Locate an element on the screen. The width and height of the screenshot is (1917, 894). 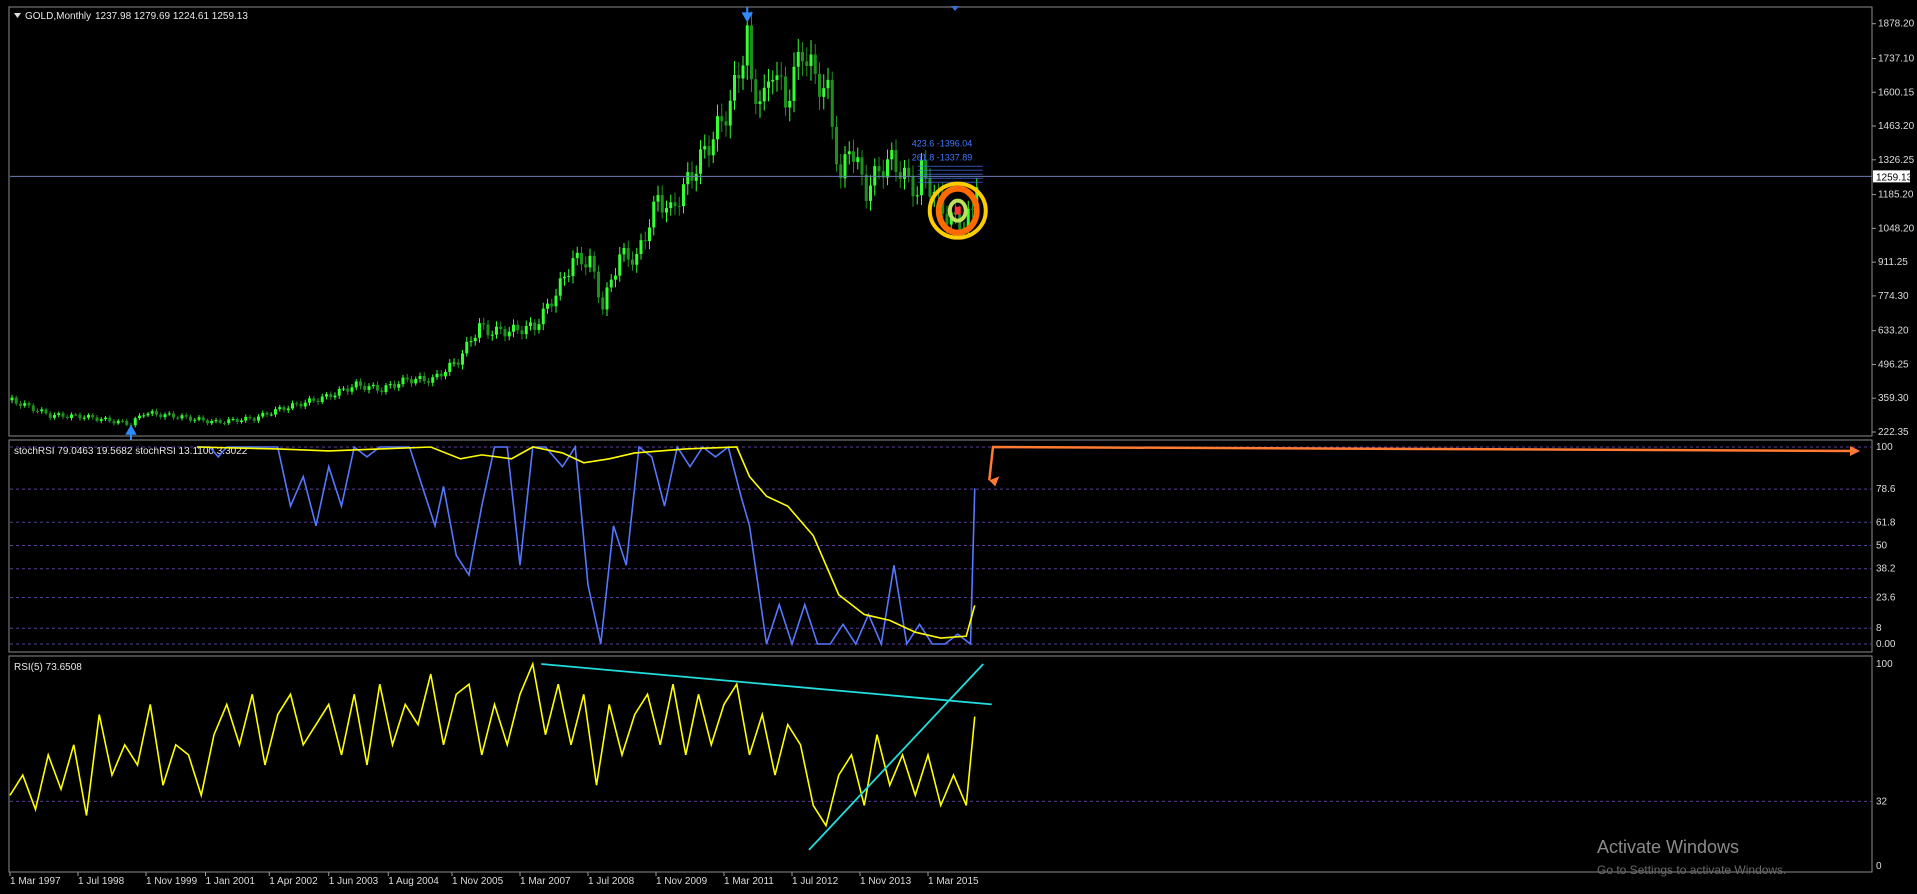
triangle-down-icon is located at coordinates (17, 15).